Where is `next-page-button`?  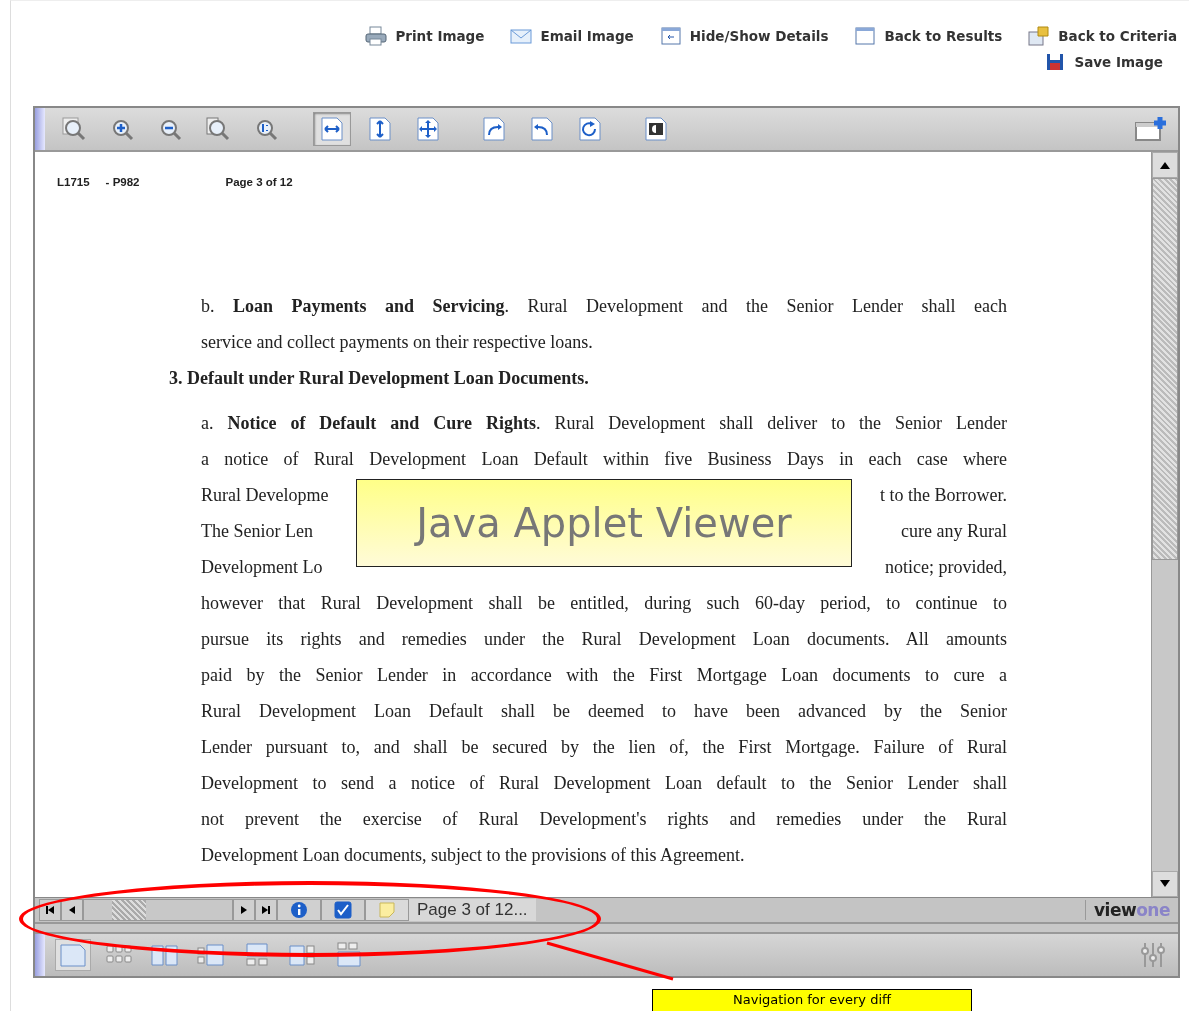
next-page-button is located at coordinates (244, 910).